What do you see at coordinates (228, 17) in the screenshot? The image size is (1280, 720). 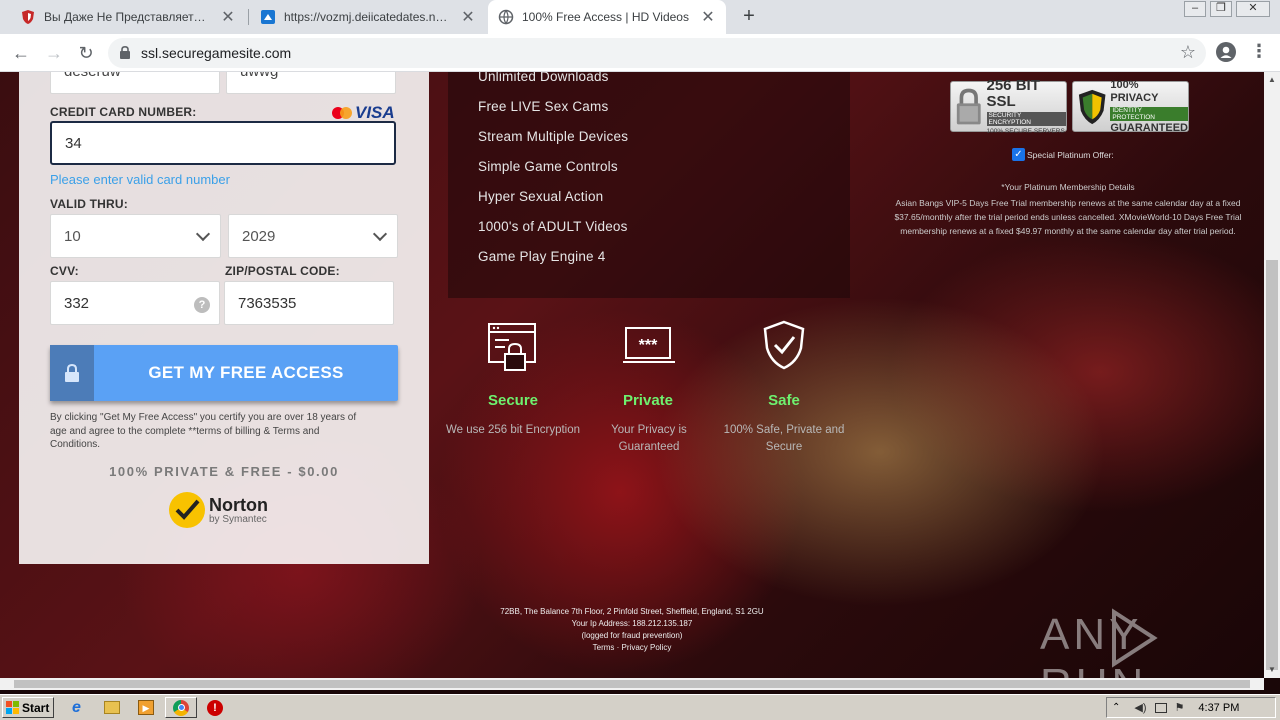 I see `tab-1-close-icon: ✕` at bounding box center [228, 17].